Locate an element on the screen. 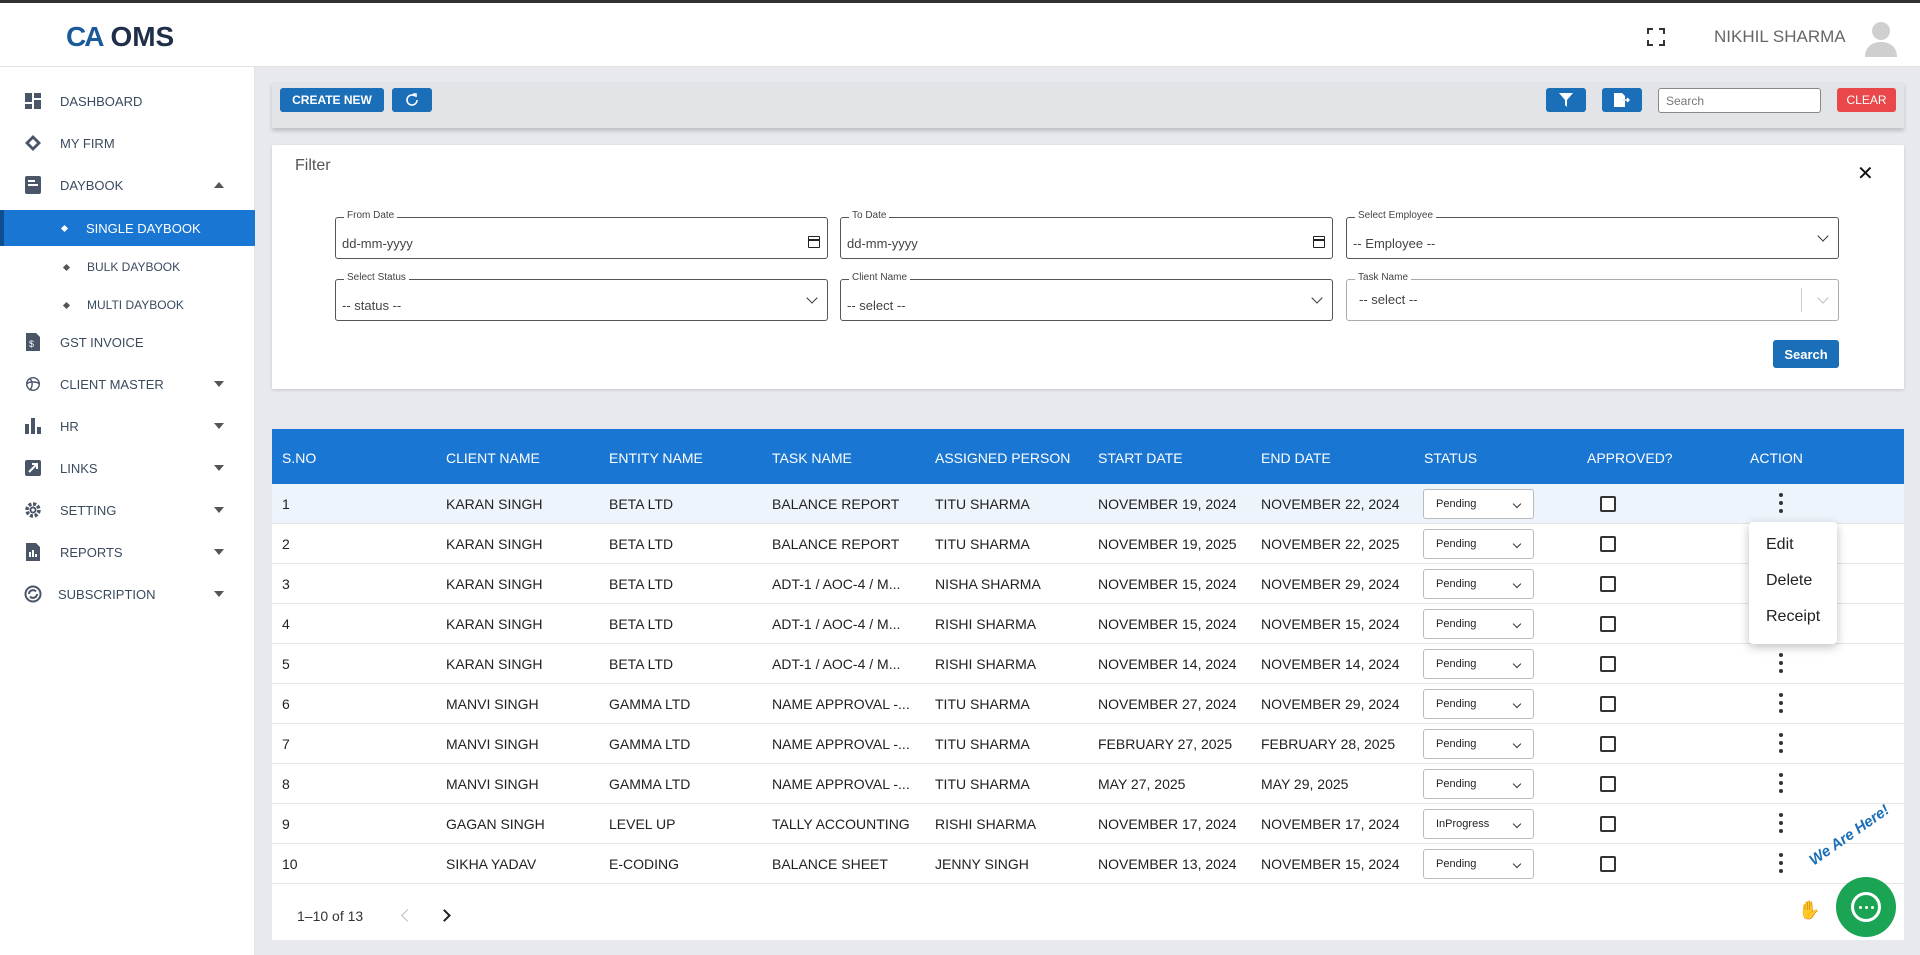  menu-item-edit: Edit is located at coordinates (1780, 545).